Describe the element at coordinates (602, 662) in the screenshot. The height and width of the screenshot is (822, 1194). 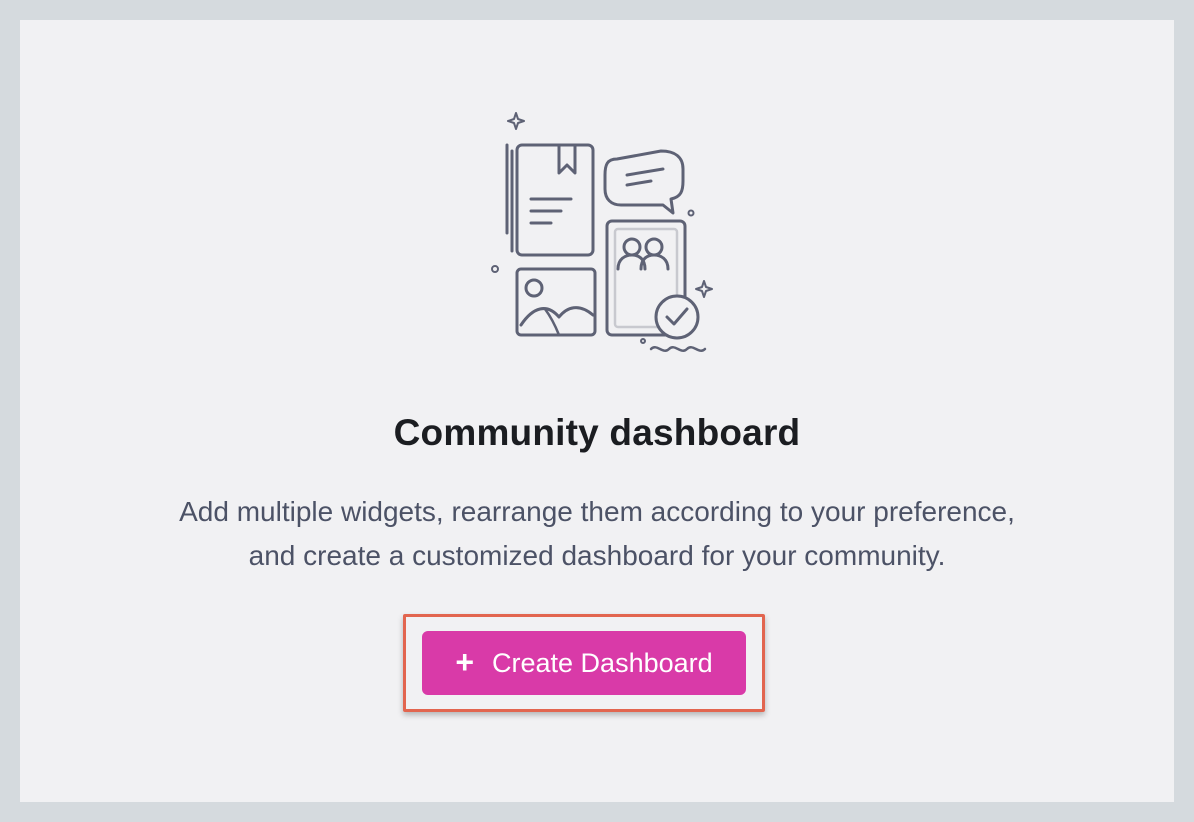
I see `create-dashboard-label: Create Dashboard` at that location.